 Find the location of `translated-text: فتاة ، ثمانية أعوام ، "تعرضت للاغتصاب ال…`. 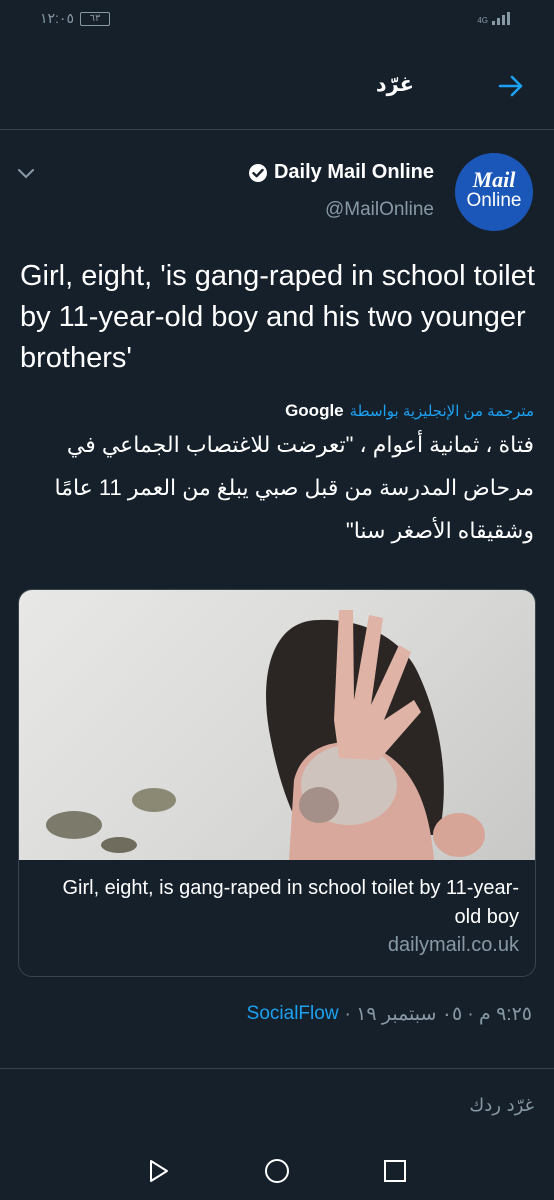

translated-text: فتاة ، ثمانية أعوام ، "تعرضت للاغتصاب ال… is located at coordinates (294, 487).